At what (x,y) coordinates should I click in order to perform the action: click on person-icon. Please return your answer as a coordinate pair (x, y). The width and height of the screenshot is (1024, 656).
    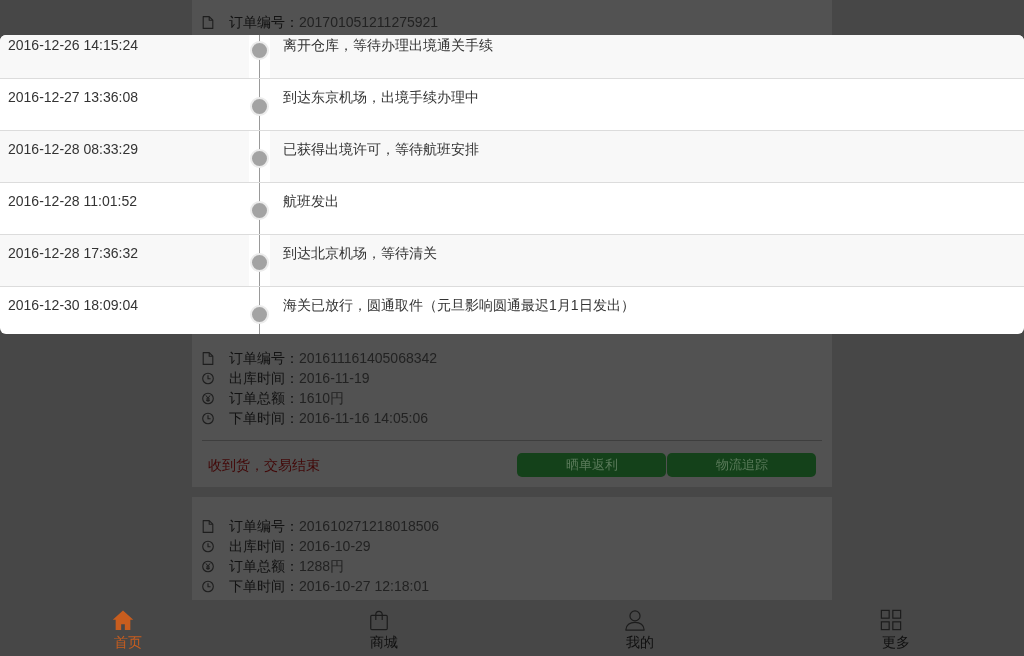
    Looking at the image, I should click on (635, 620).